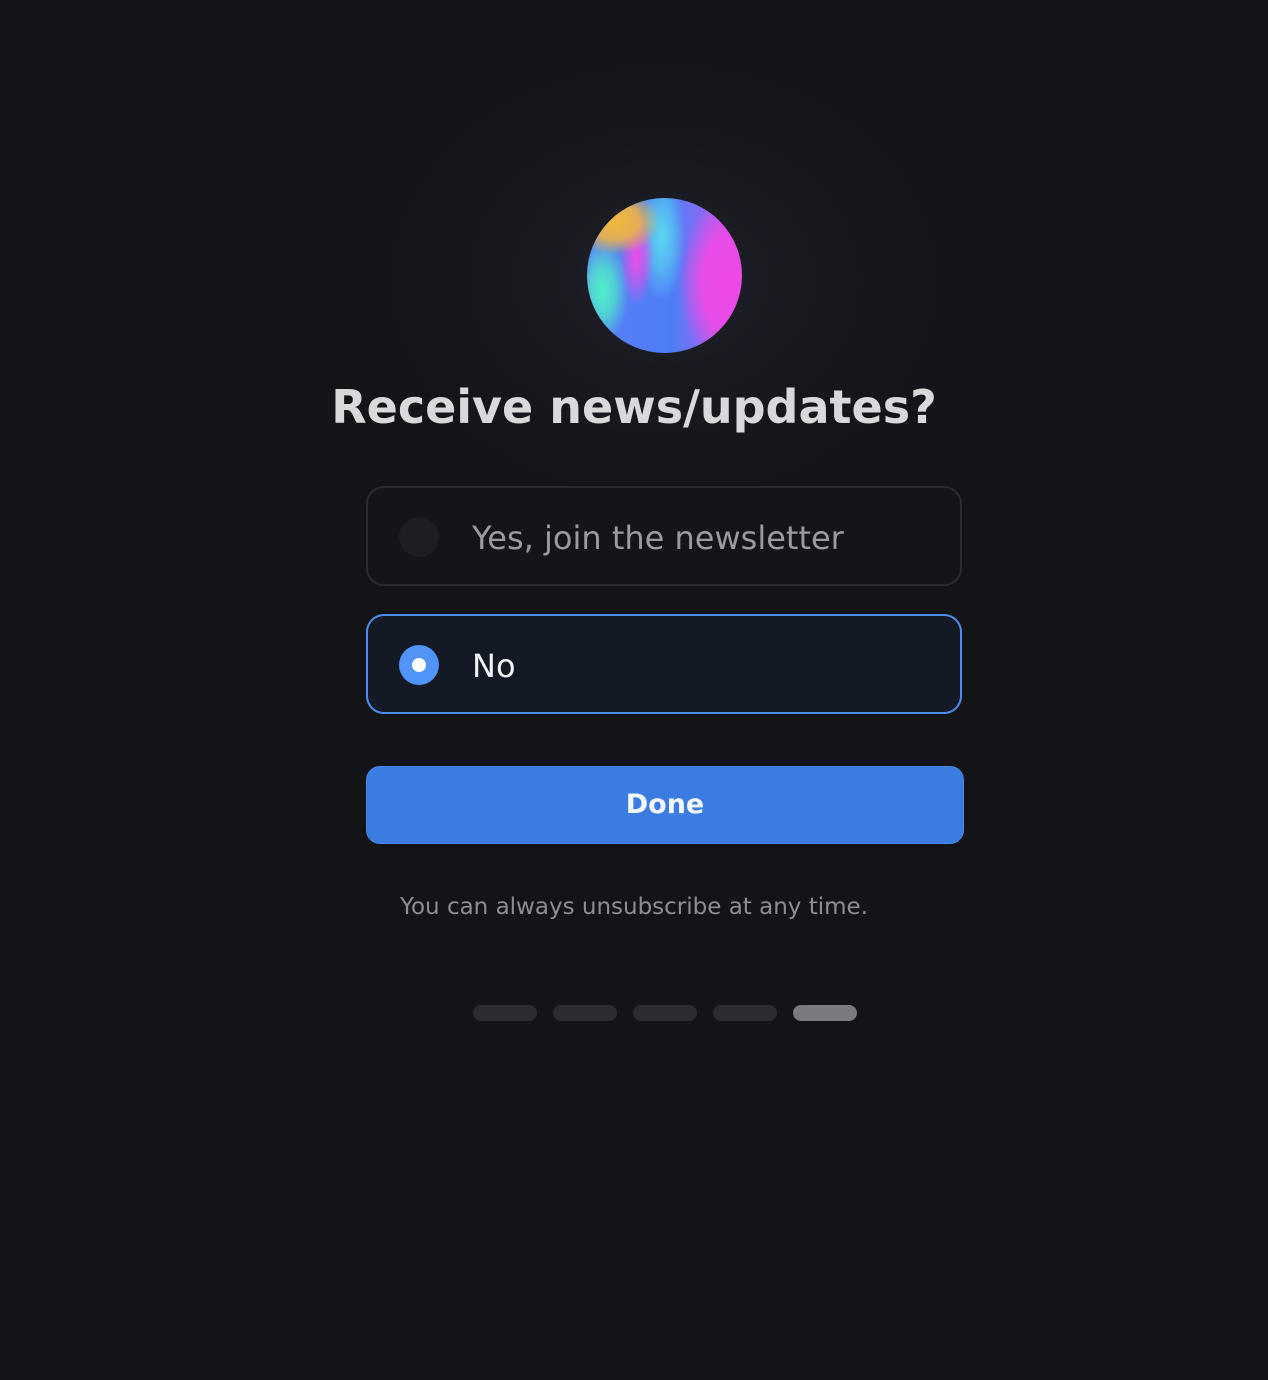 The height and width of the screenshot is (1380, 1268). What do you see at coordinates (658, 538) in the screenshot?
I see `option-label: Yes, join the newsletter` at bounding box center [658, 538].